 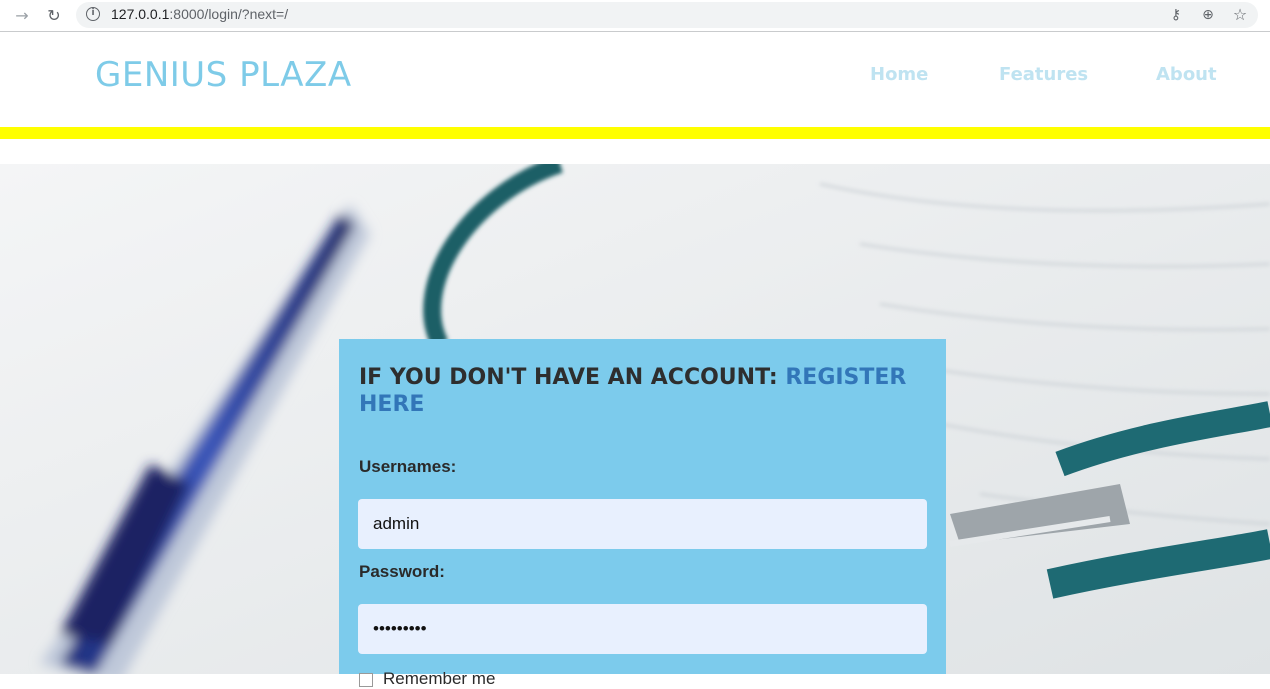 I want to click on zoom-icon: ⊕, so click(x=1208, y=15).